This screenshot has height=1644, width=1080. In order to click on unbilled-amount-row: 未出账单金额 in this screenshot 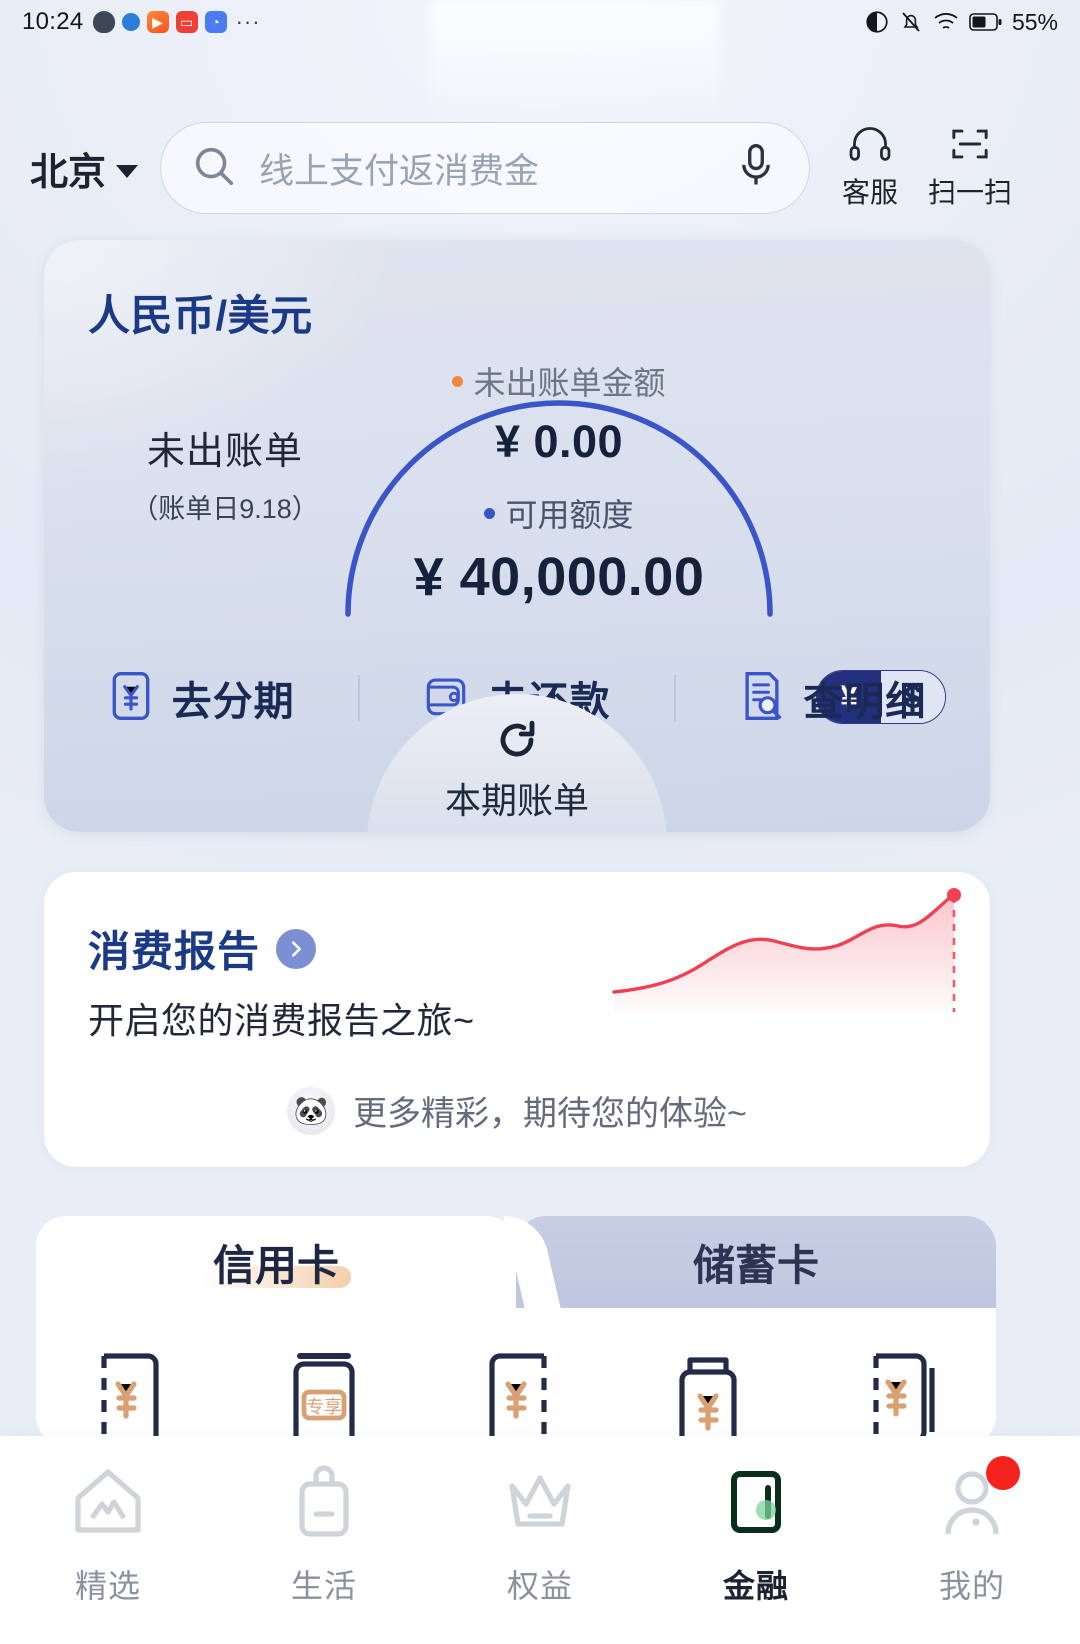, I will do `click(559, 381)`.